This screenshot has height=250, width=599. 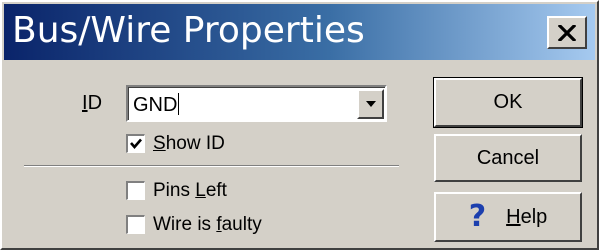 What do you see at coordinates (190, 191) in the screenshot?
I see `pins-left-label: Pins Left` at bounding box center [190, 191].